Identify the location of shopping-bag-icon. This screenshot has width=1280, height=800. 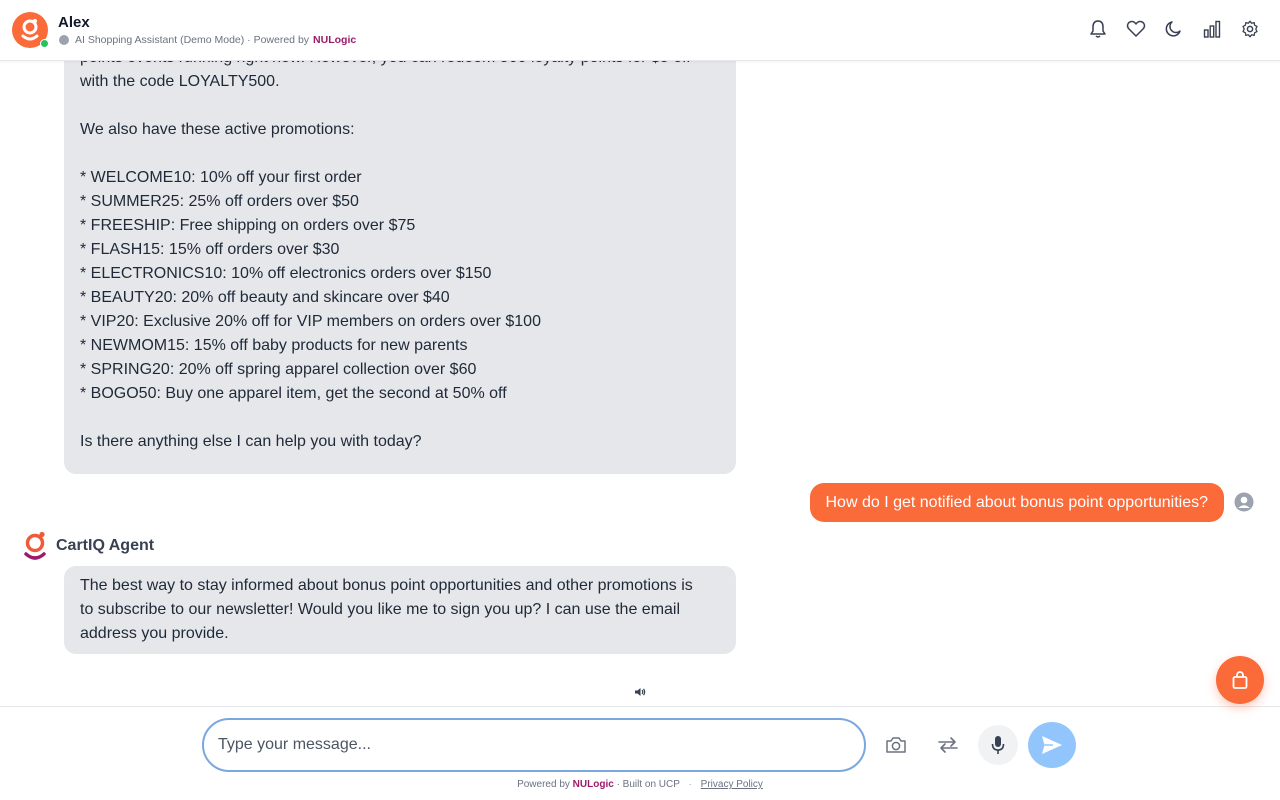
(1240, 680).